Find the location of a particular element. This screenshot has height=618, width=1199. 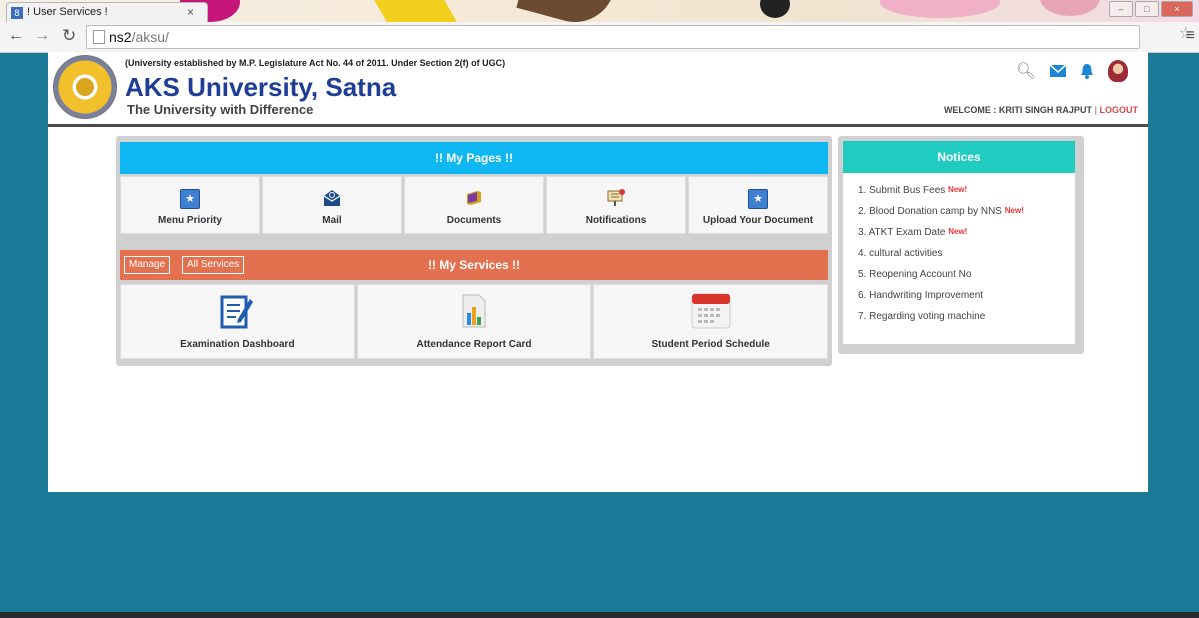

edit-document-icon is located at coordinates (237, 312).